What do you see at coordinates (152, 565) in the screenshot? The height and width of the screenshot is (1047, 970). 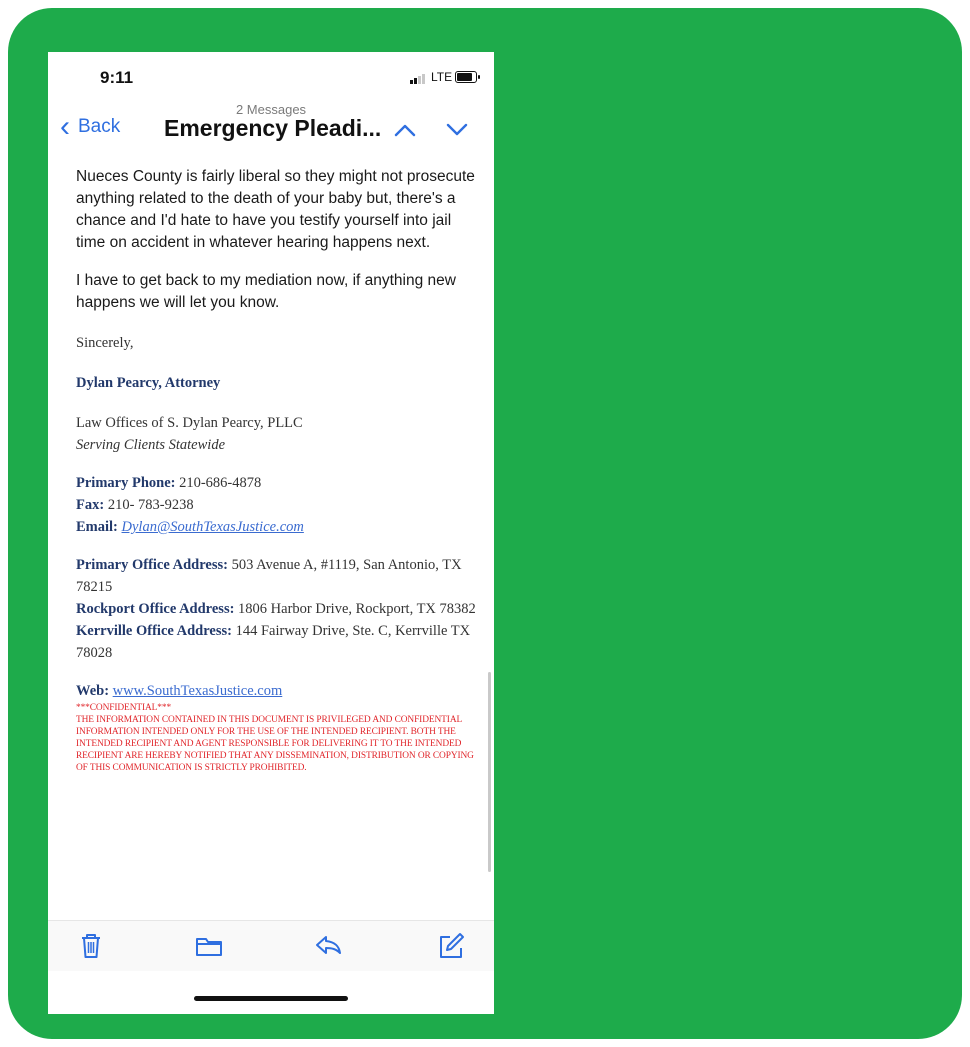 I see `primary-office-label: Primary Office Address:` at bounding box center [152, 565].